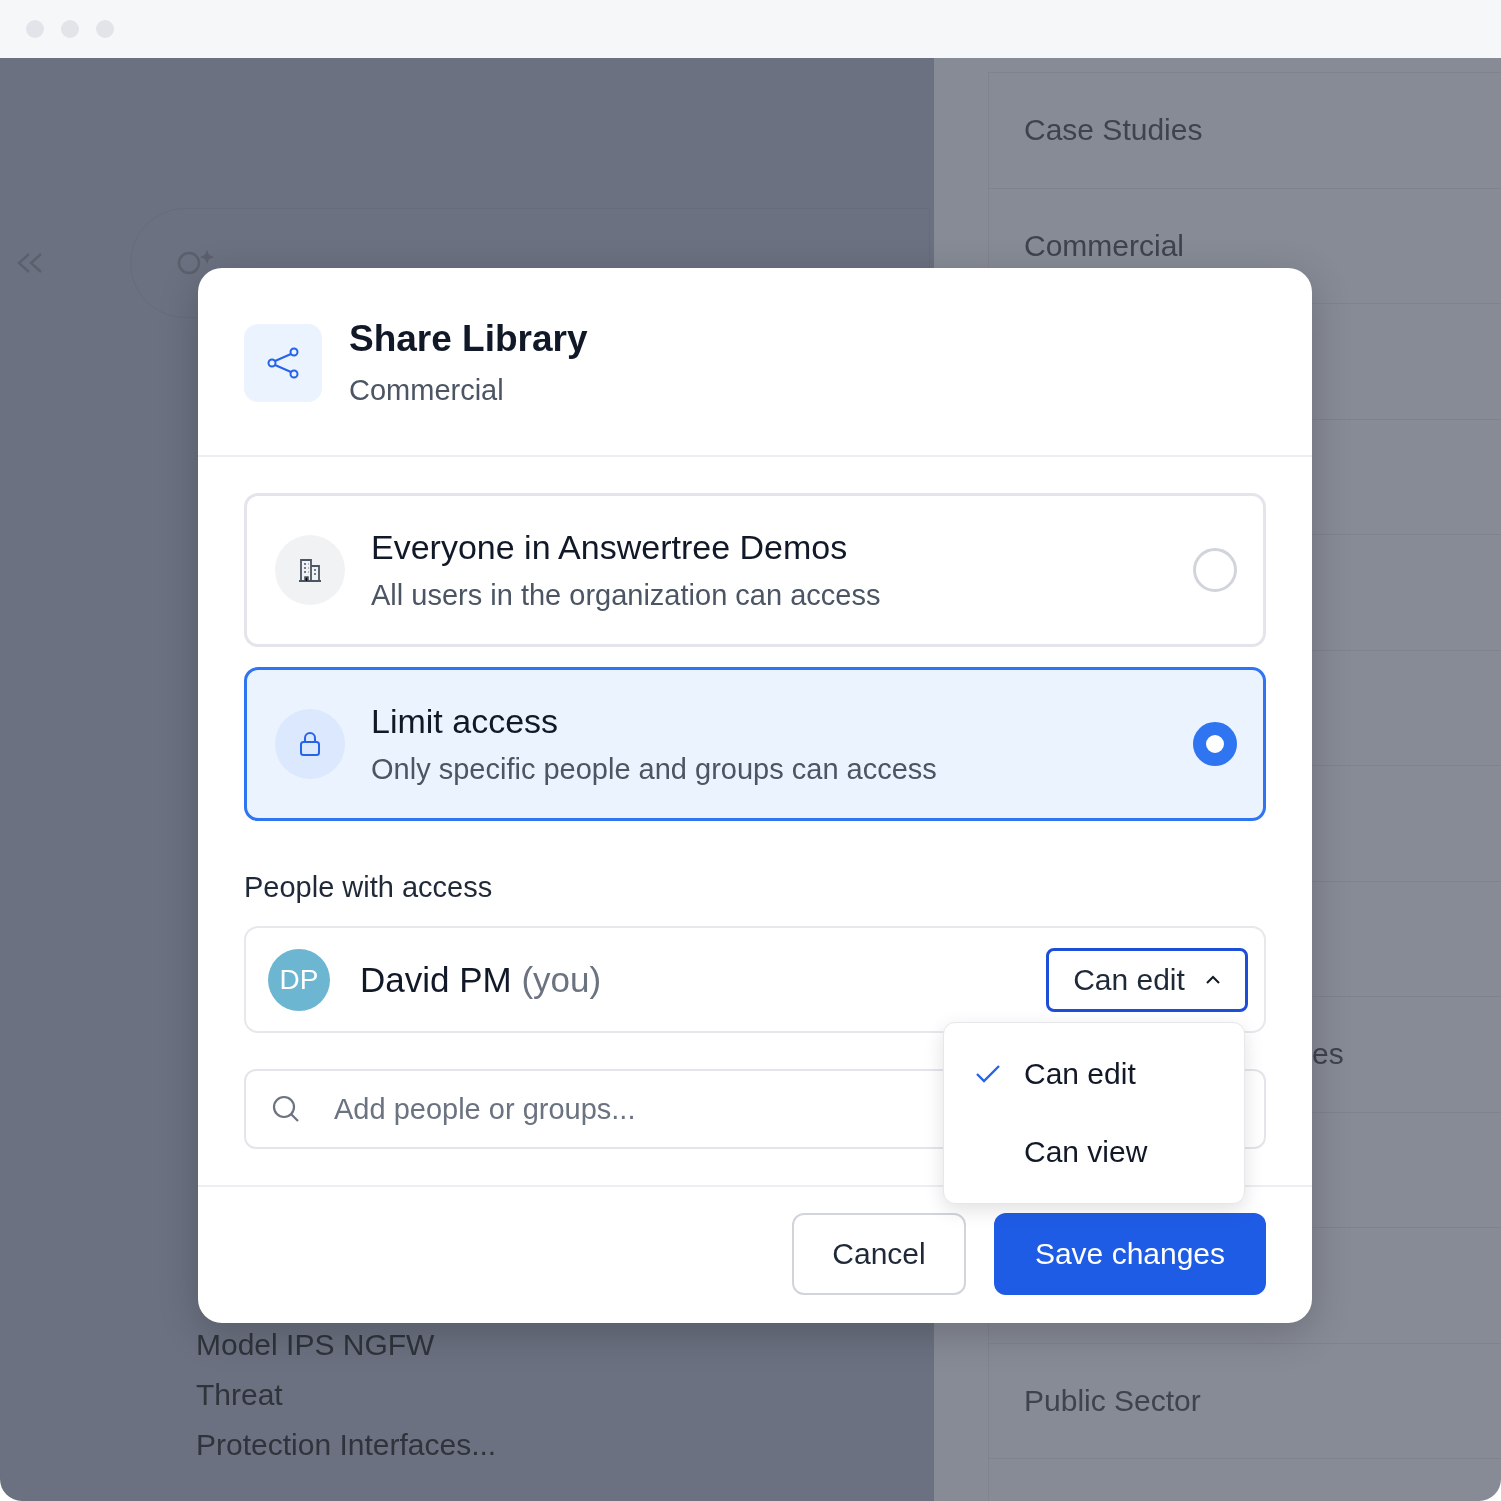 The height and width of the screenshot is (1501, 1501). Describe the element at coordinates (988, 1073) in the screenshot. I see `check-icon` at that location.